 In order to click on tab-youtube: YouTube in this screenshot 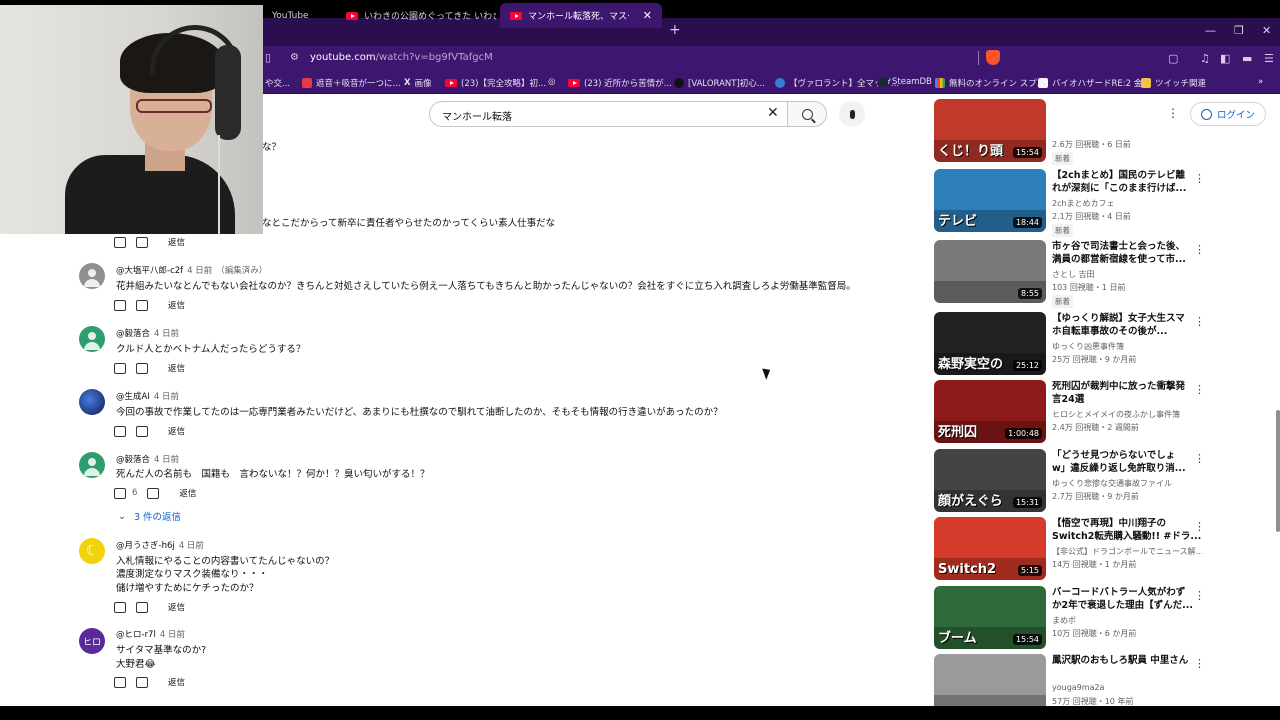, I will do `click(302, 15)`.